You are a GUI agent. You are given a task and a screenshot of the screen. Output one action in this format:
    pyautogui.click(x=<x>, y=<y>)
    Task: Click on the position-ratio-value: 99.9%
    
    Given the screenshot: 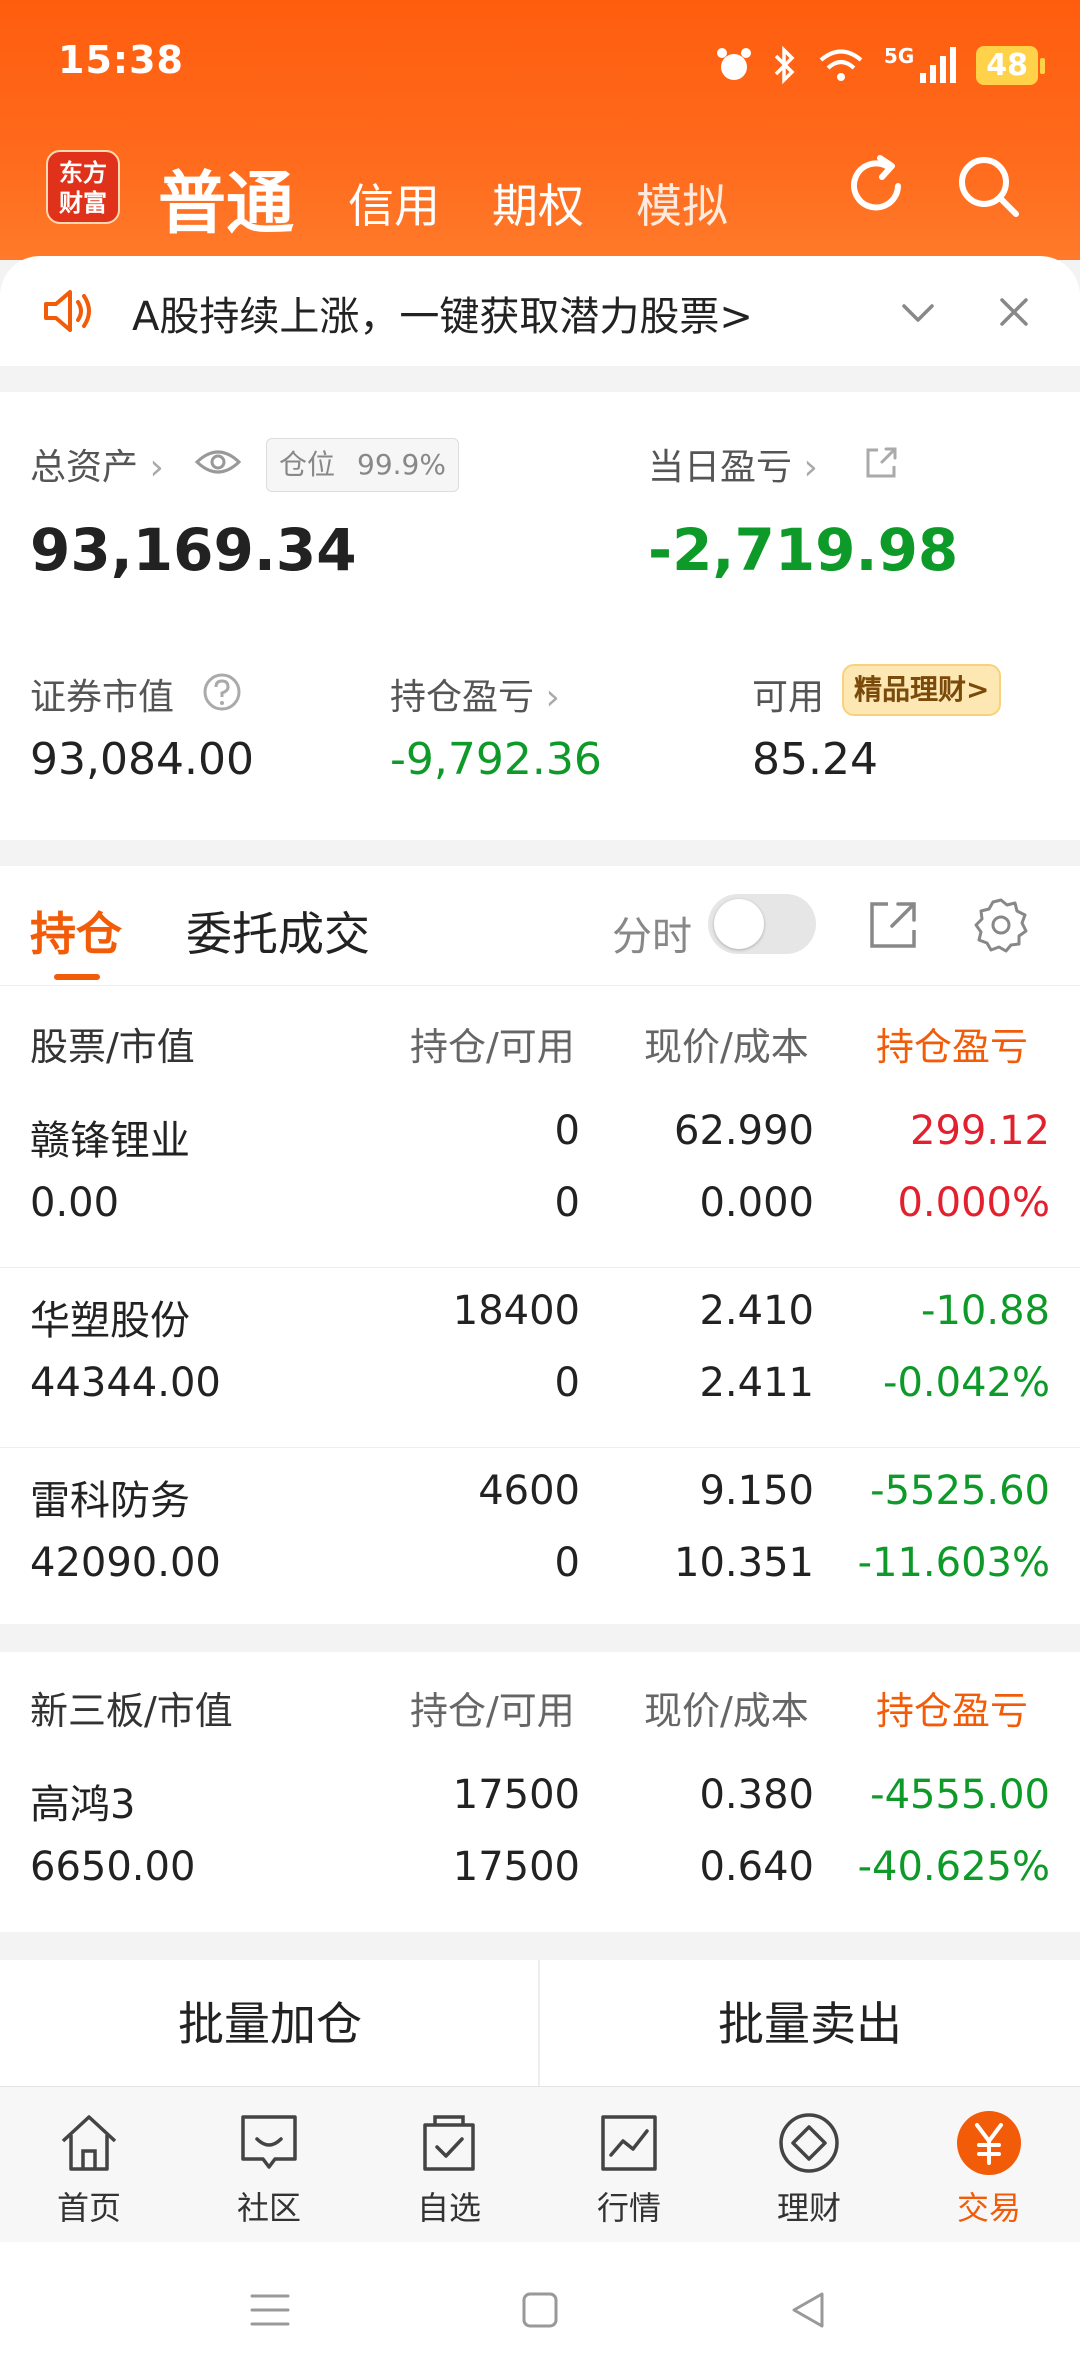 What is the action you would take?
    pyautogui.click(x=401, y=464)
    